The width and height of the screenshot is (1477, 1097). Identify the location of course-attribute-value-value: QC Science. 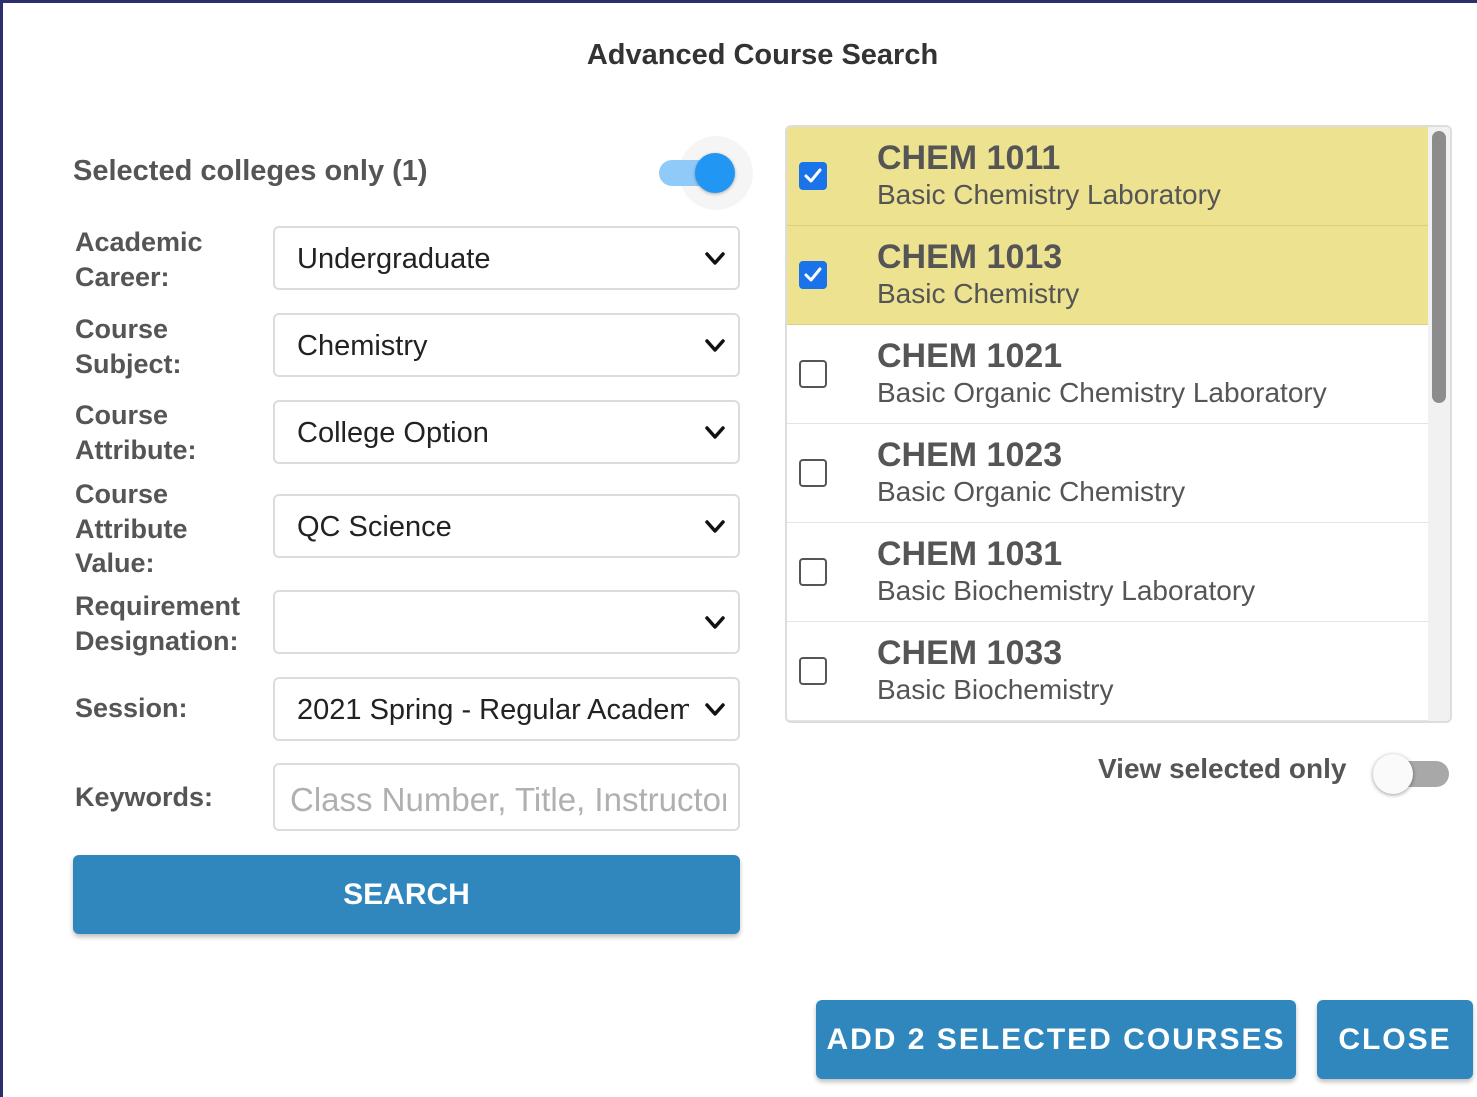
(374, 527).